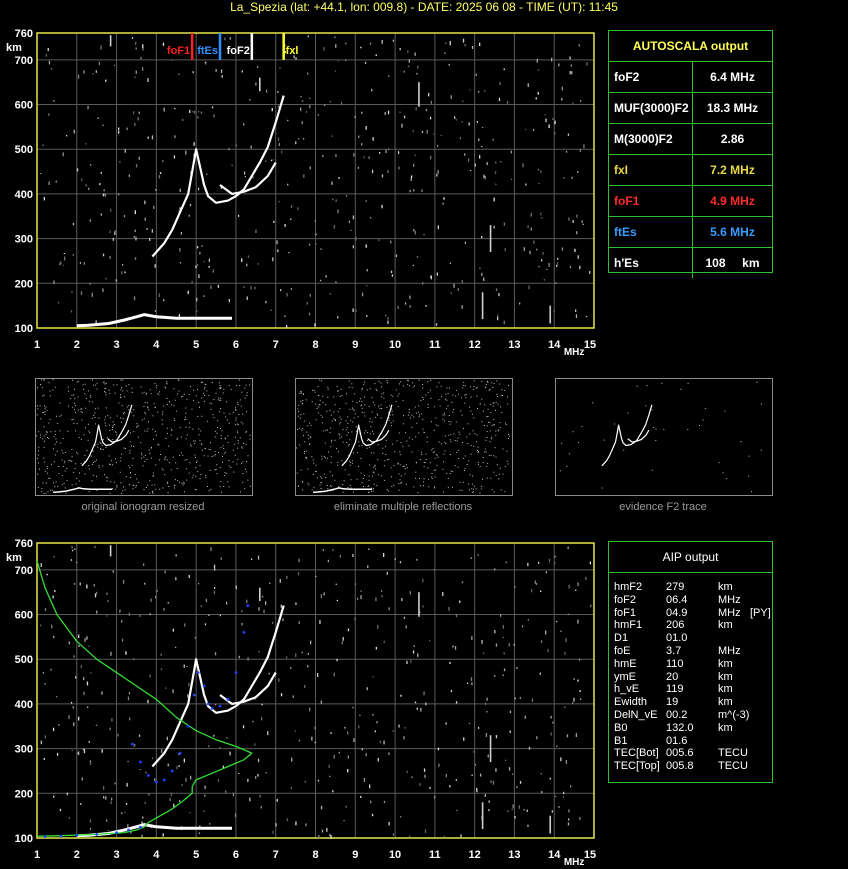 The height and width of the screenshot is (869, 848). What do you see at coordinates (236, 345) in the screenshot?
I see `x-tick-label: 6` at bounding box center [236, 345].